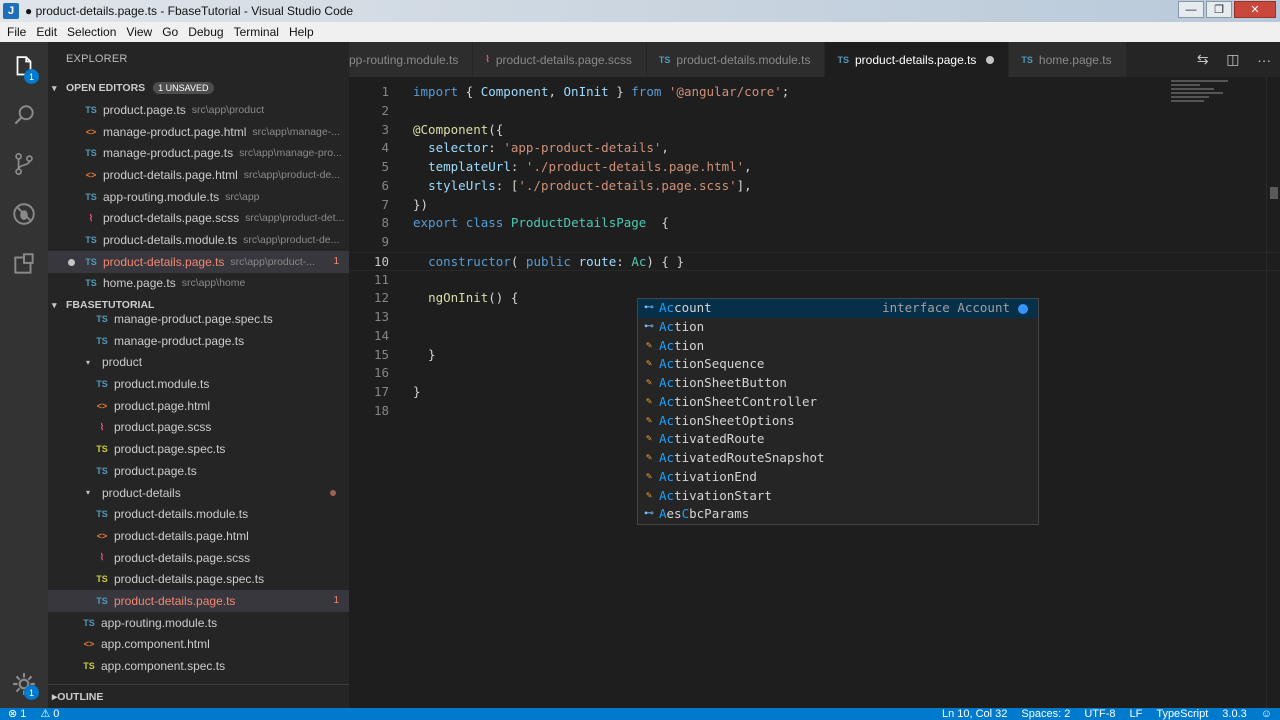 The width and height of the screenshot is (1280, 720). What do you see at coordinates (560, 59) in the screenshot?
I see `tab-product-details-page-scss: ⌇ product-details.page.scss` at bounding box center [560, 59].